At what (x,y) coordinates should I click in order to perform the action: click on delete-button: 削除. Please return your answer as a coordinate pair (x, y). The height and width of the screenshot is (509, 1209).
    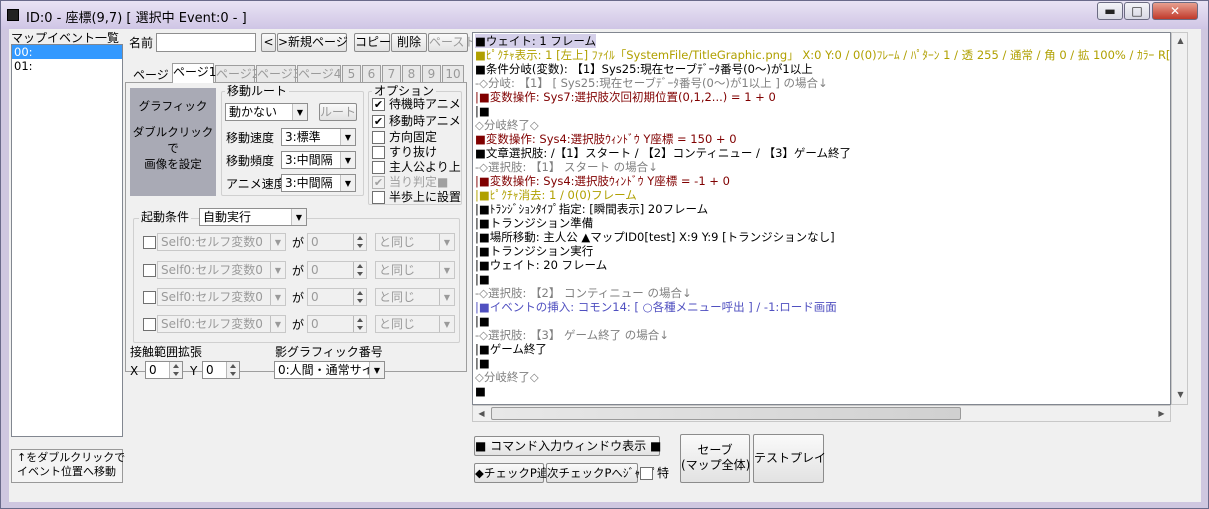
    Looking at the image, I should click on (409, 42).